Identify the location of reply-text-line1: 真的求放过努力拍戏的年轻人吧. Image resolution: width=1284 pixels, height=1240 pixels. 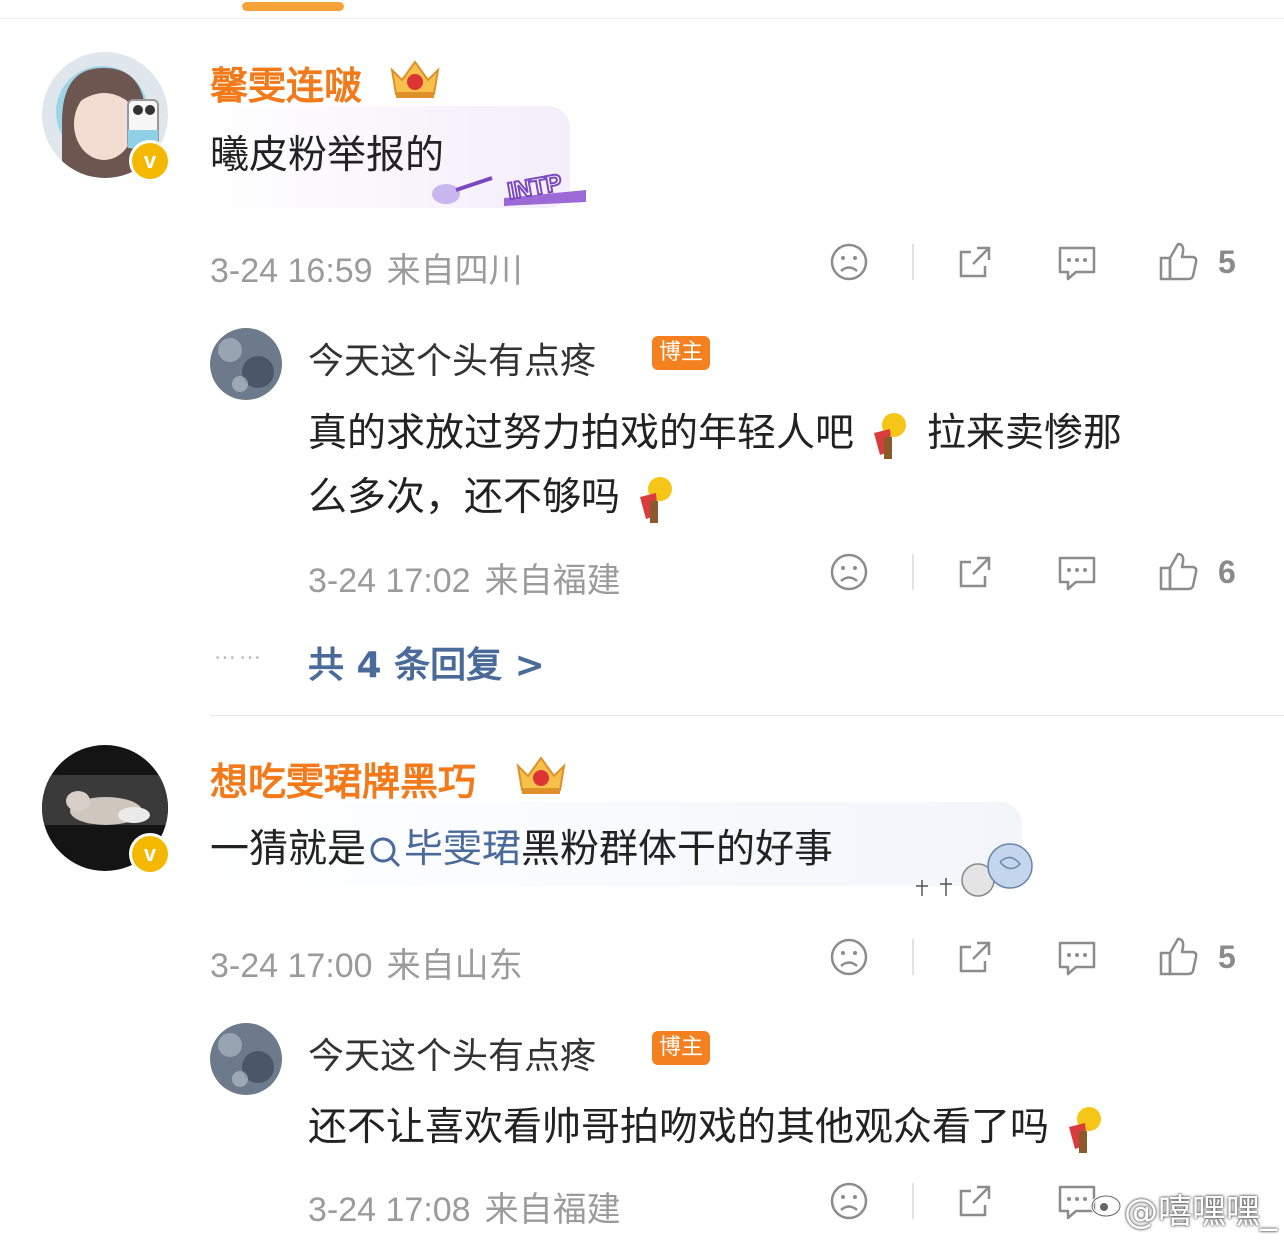
(581, 433).